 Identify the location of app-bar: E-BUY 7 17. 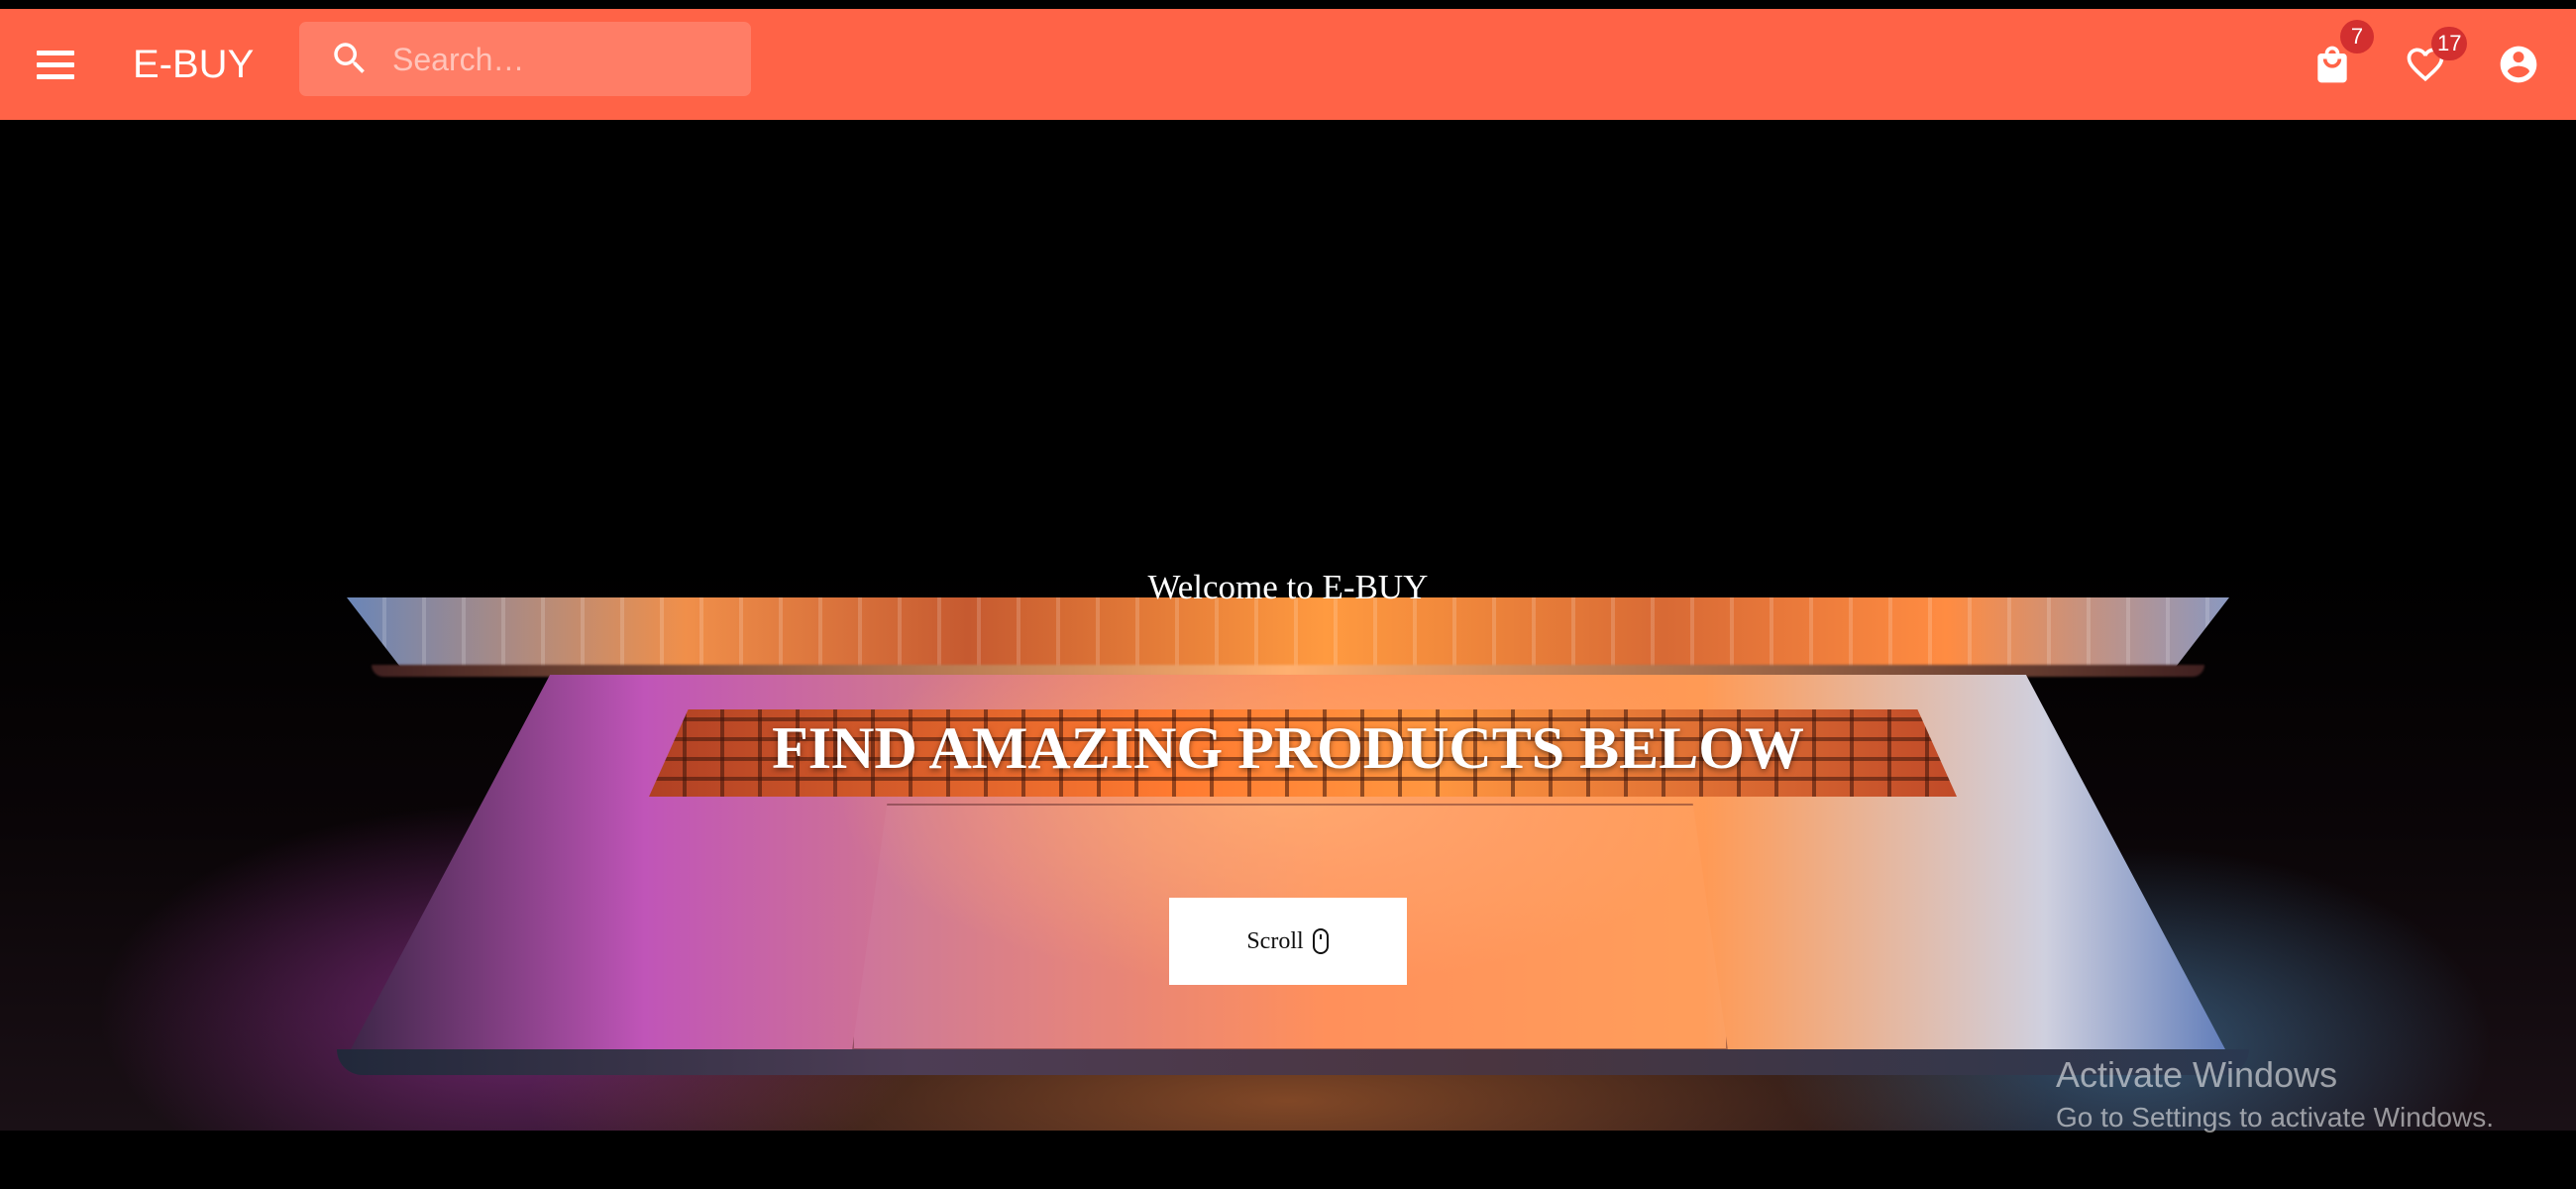
(1288, 64).